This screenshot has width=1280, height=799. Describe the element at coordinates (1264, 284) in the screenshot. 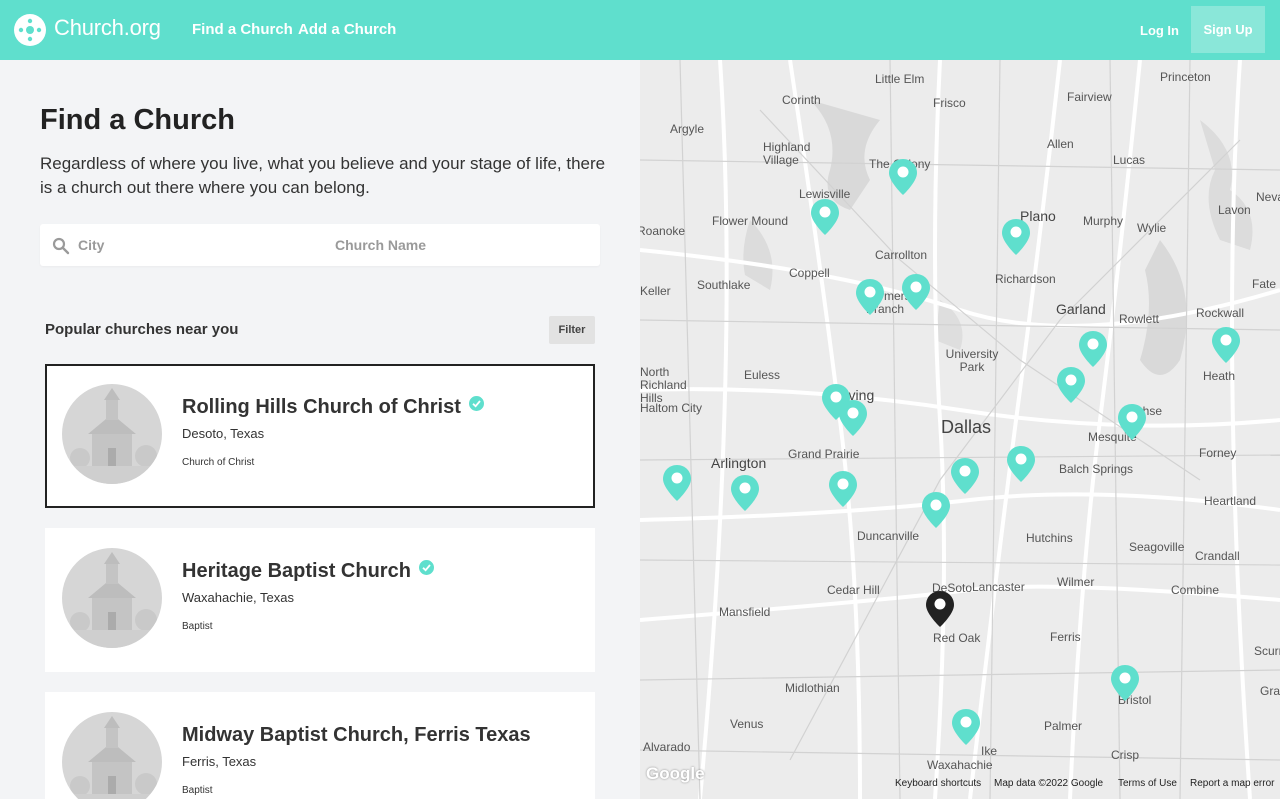

I see `map-place-label: Fate` at that location.